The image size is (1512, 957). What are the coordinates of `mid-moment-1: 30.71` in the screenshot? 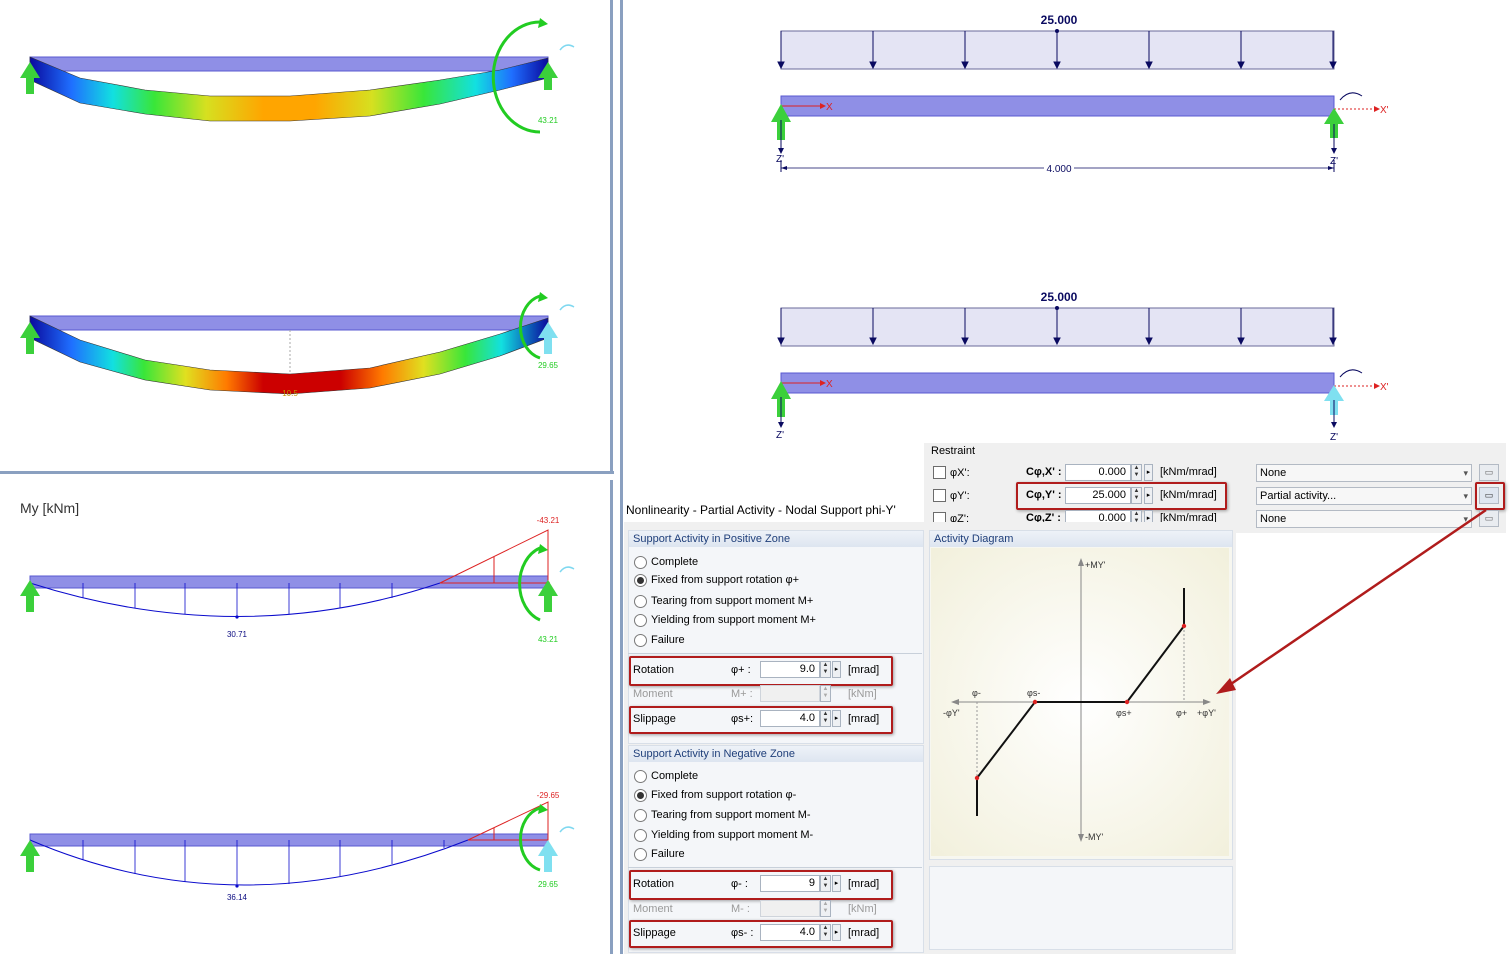 It's located at (237, 634).